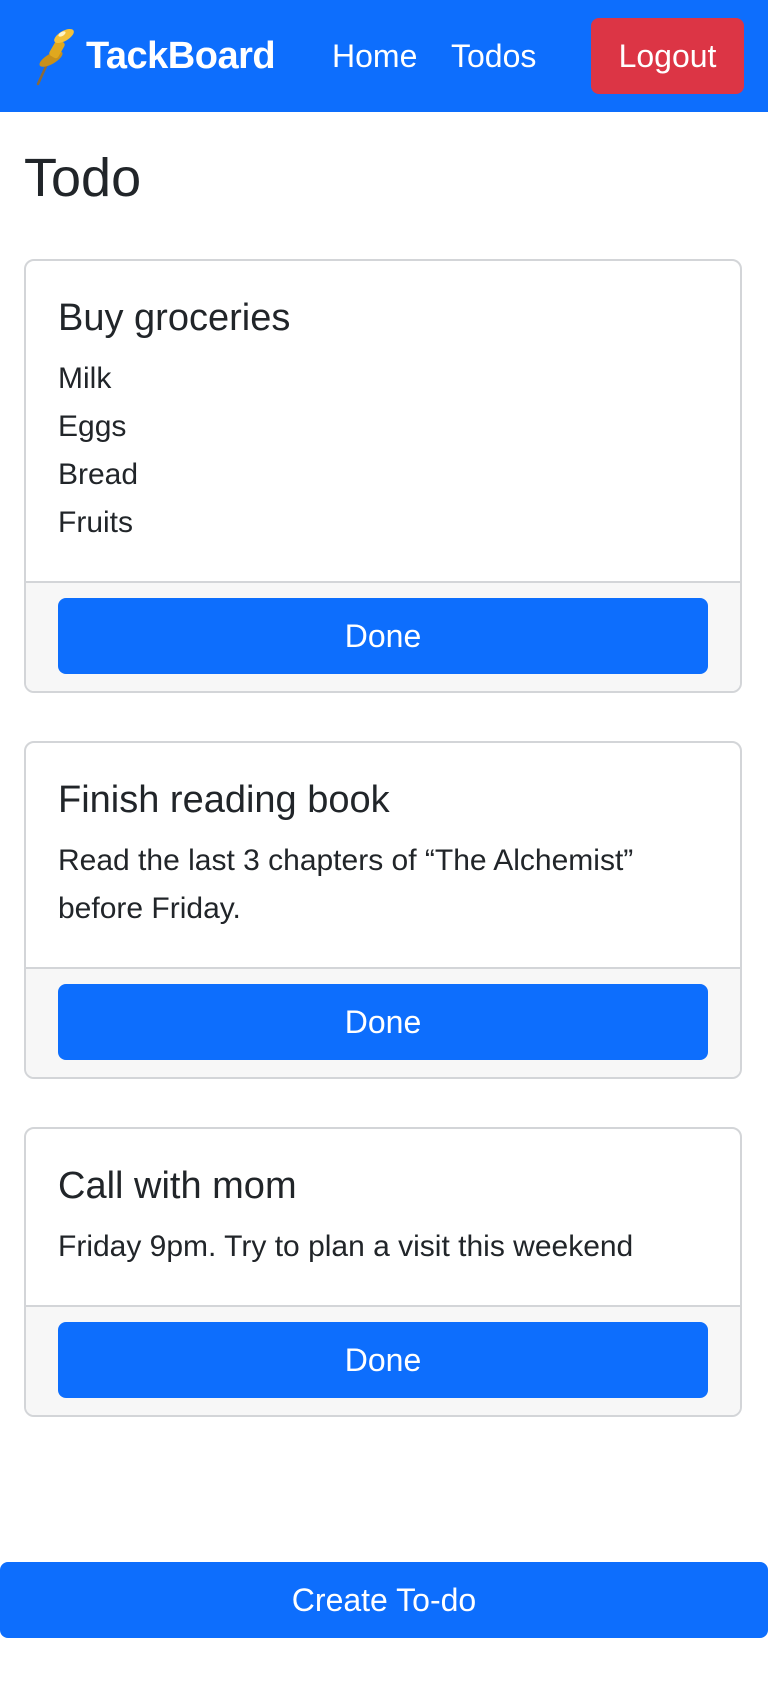  What do you see at coordinates (92, 426) in the screenshot?
I see `todo-line: Eggs` at bounding box center [92, 426].